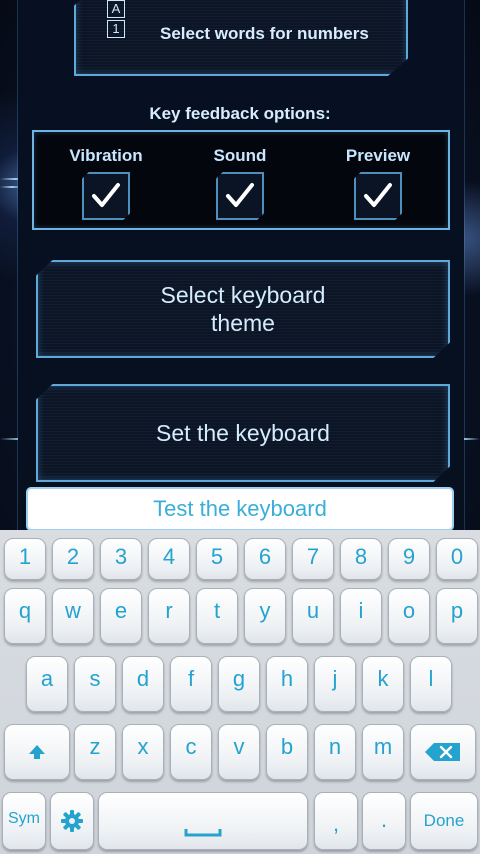 Image resolution: width=480 pixels, height=854 pixels. I want to click on key-h: h, so click(287, 684).